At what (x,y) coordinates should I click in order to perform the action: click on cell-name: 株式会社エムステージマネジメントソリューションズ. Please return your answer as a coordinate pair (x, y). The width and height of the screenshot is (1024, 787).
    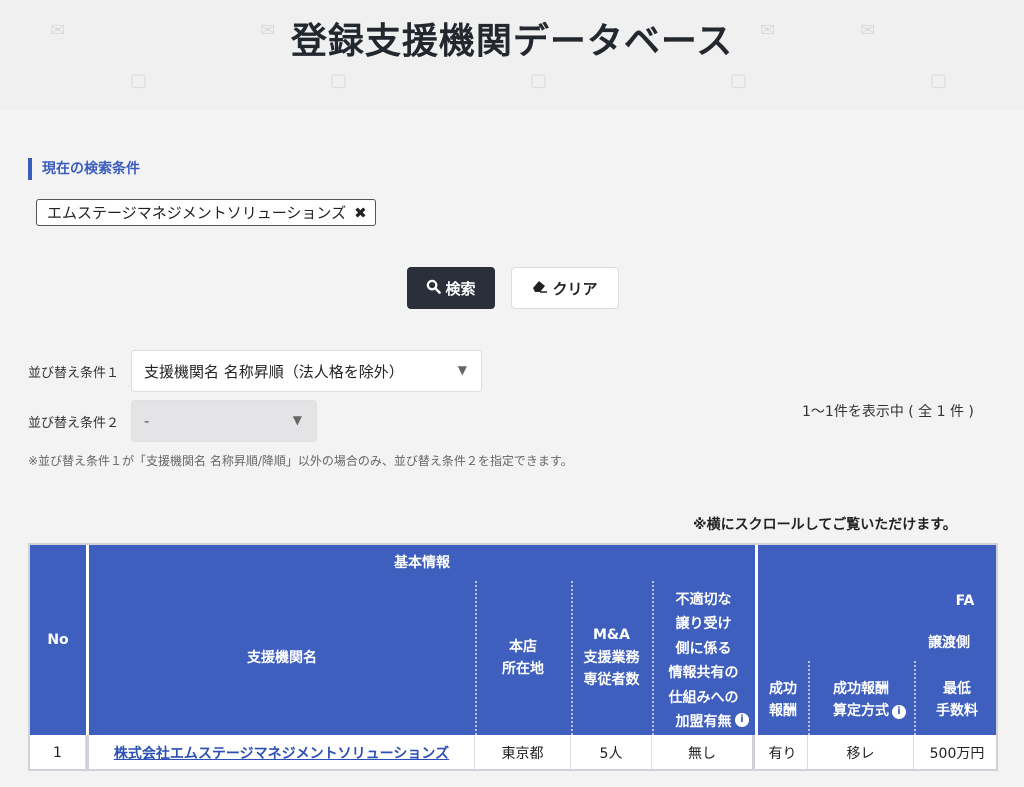
    Looking at the image, I should click on (280, 752).